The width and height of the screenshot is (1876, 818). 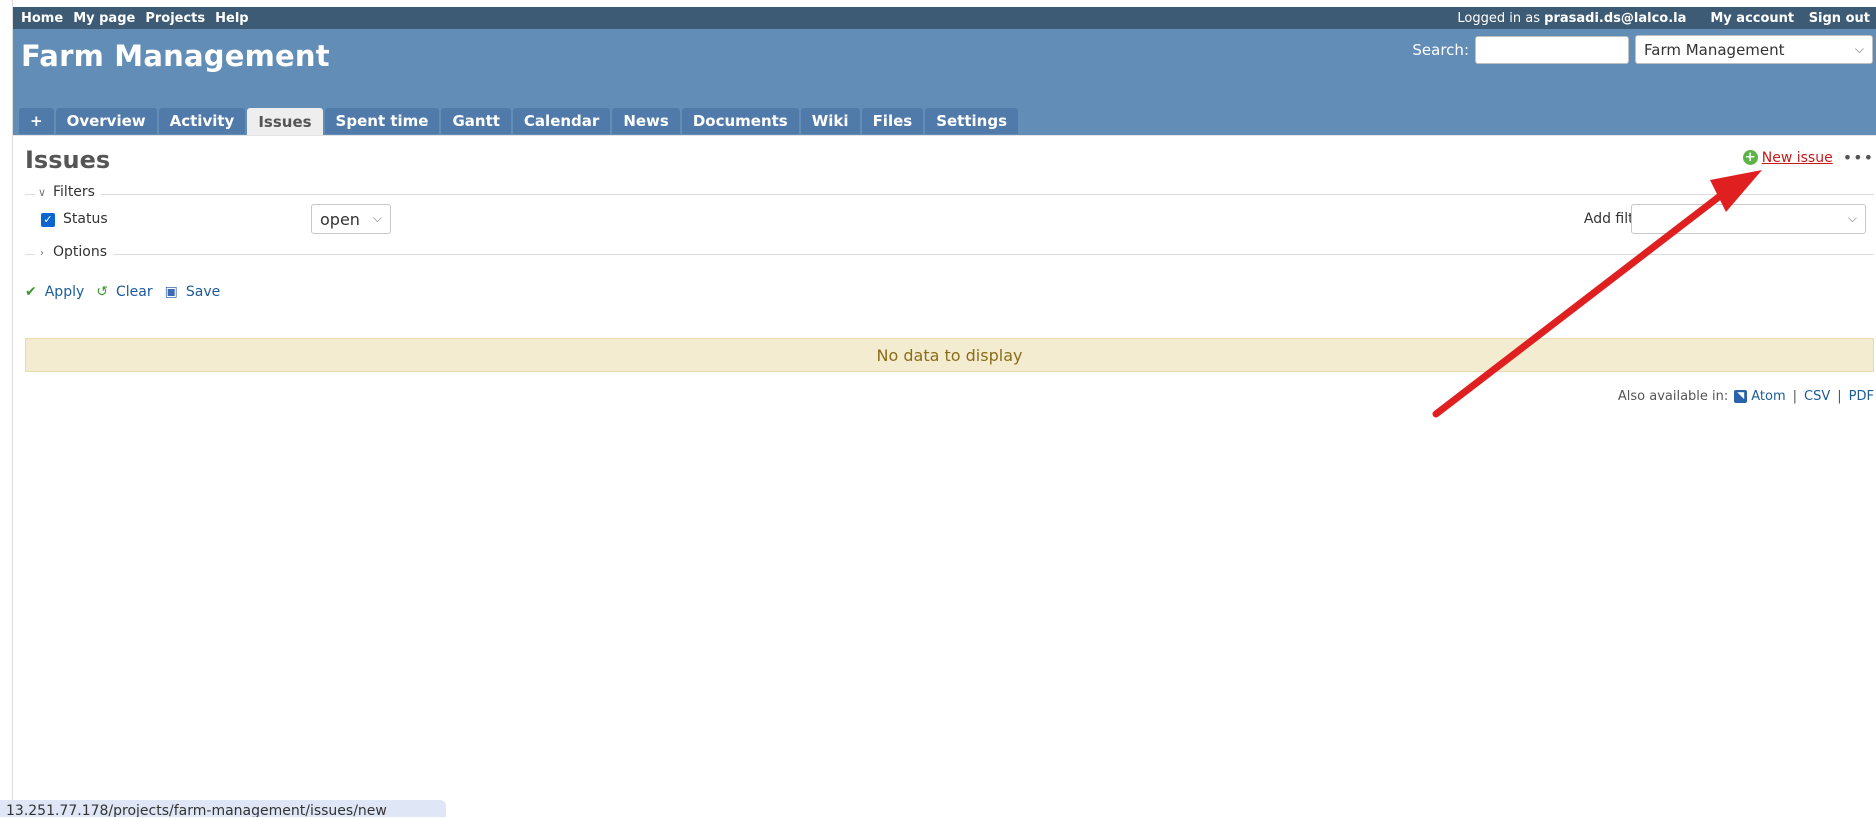 I want to click on quick-search: Search: Farm Management ⌵, so click(x=1642, y=49).